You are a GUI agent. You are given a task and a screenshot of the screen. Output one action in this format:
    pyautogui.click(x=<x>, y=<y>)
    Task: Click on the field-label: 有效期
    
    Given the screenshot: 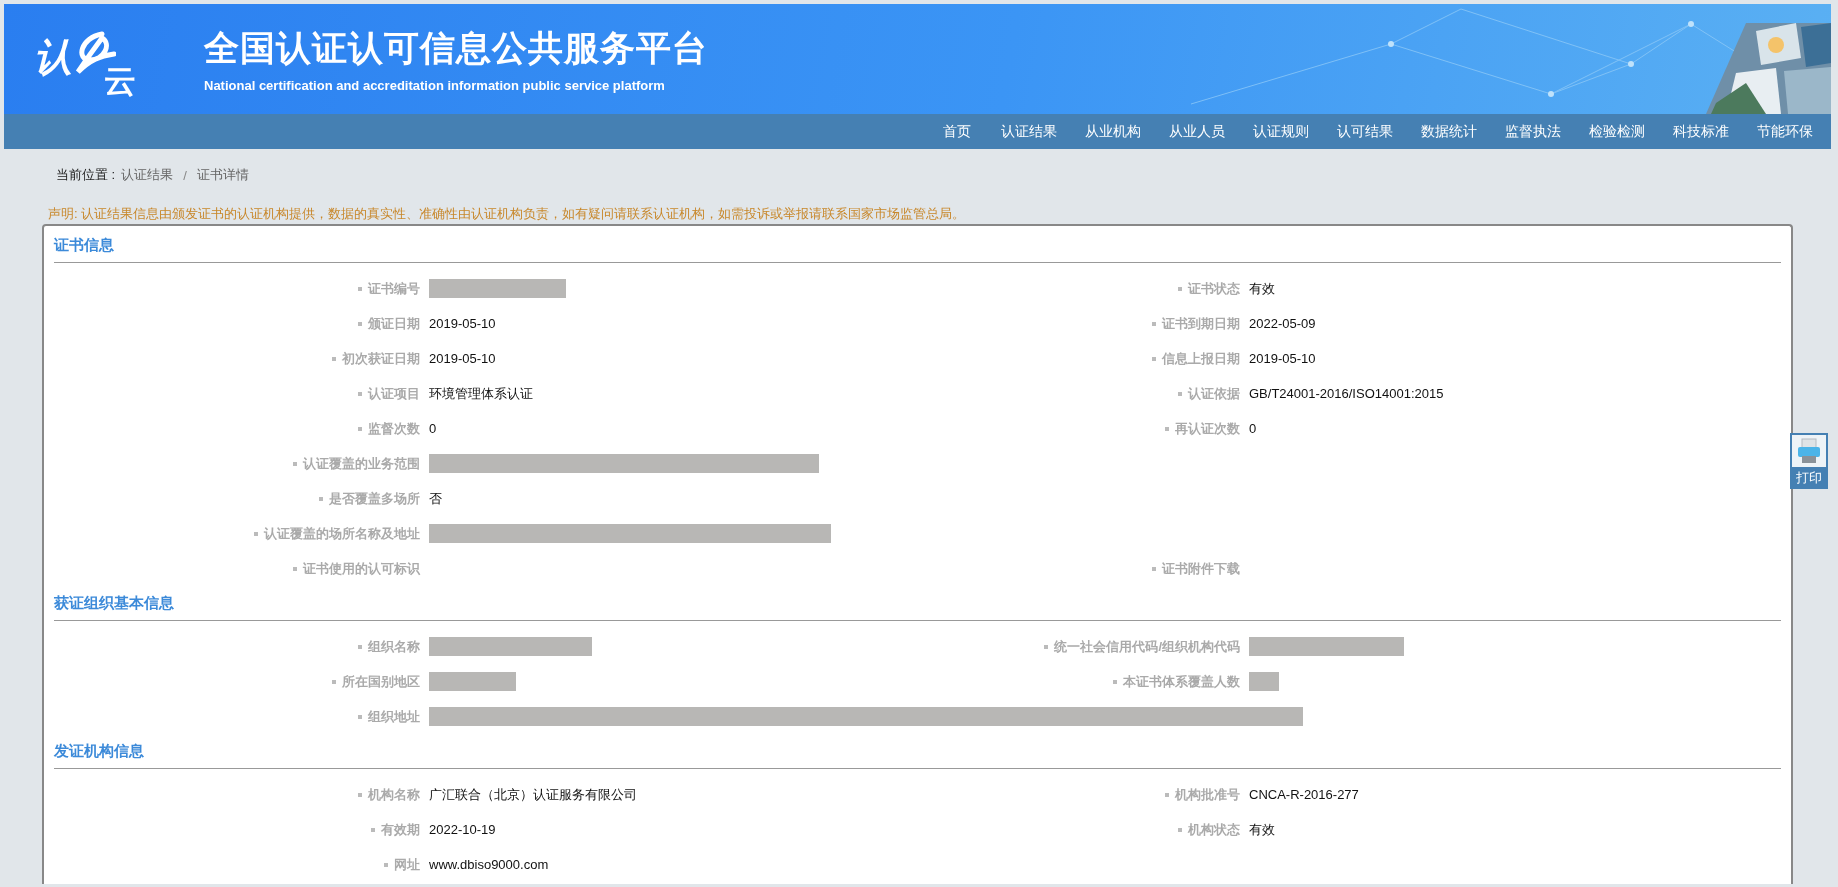 What is the action you would take?
    pyautogui.click(x=400, y=829)
    